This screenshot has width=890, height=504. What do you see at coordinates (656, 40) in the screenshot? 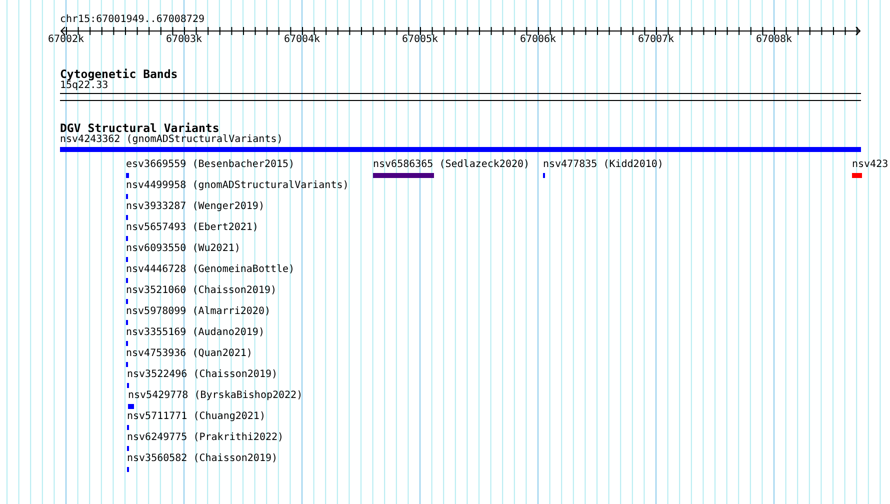
I see `tick-label: 67007k` at bounding box center [656, 40].